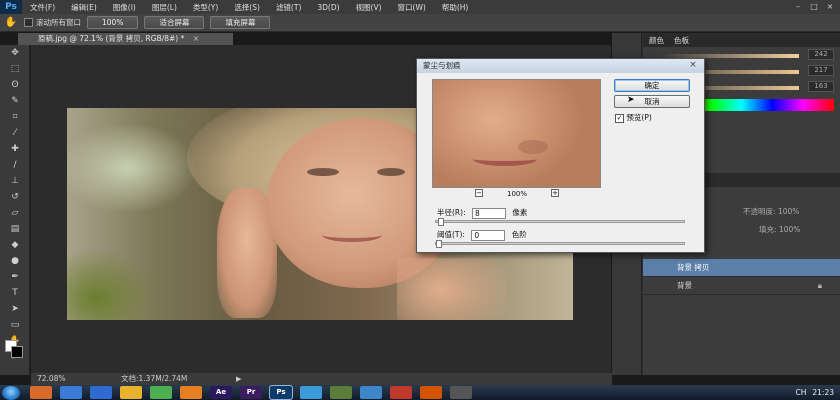 The width and height of the screenshot is (840, 400). What do you see at coordinates (42, 7) in the screenshot?
I see `menu-file: 文件(F)` at bounding box center [42, 7].